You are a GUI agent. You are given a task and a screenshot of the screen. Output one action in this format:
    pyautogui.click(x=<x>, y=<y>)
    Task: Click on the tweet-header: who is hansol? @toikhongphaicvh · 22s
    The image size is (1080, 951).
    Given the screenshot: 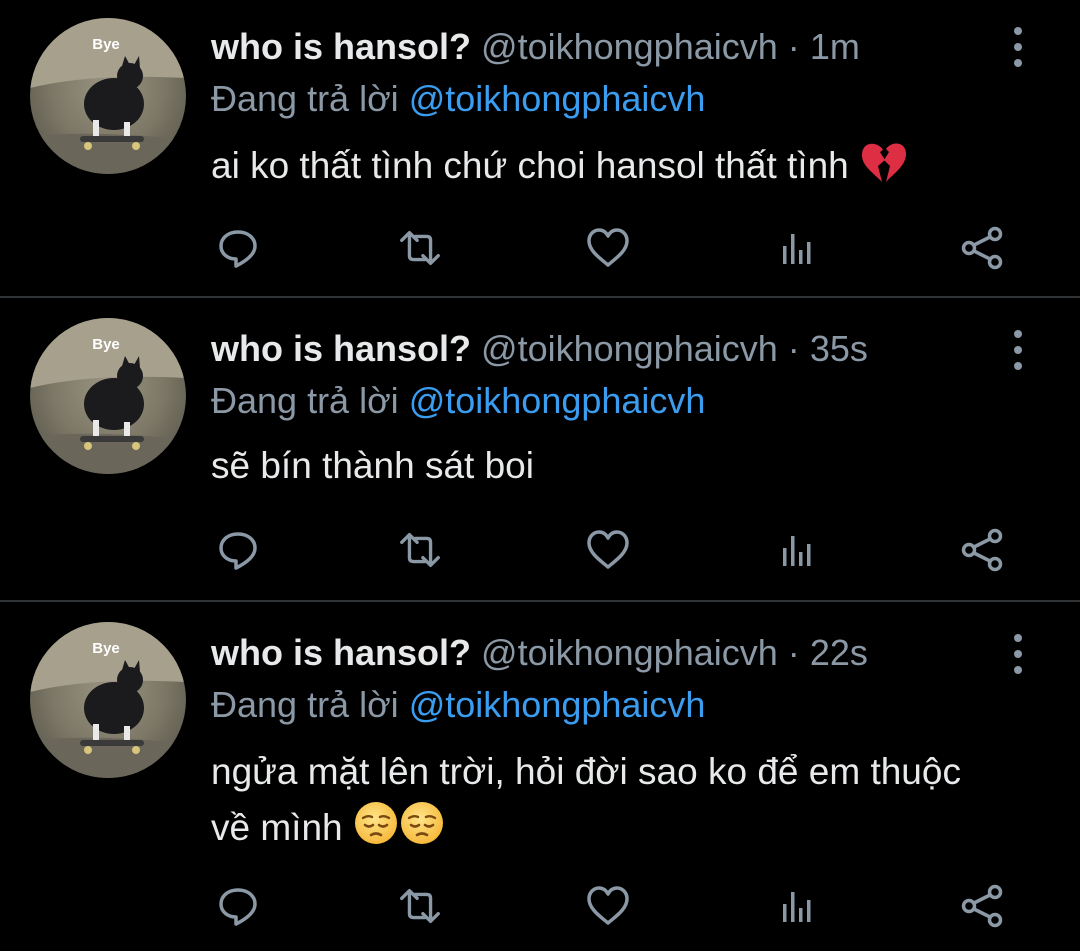 What is the action you would take?
    pyautogui.click(x=590, y=653)
    